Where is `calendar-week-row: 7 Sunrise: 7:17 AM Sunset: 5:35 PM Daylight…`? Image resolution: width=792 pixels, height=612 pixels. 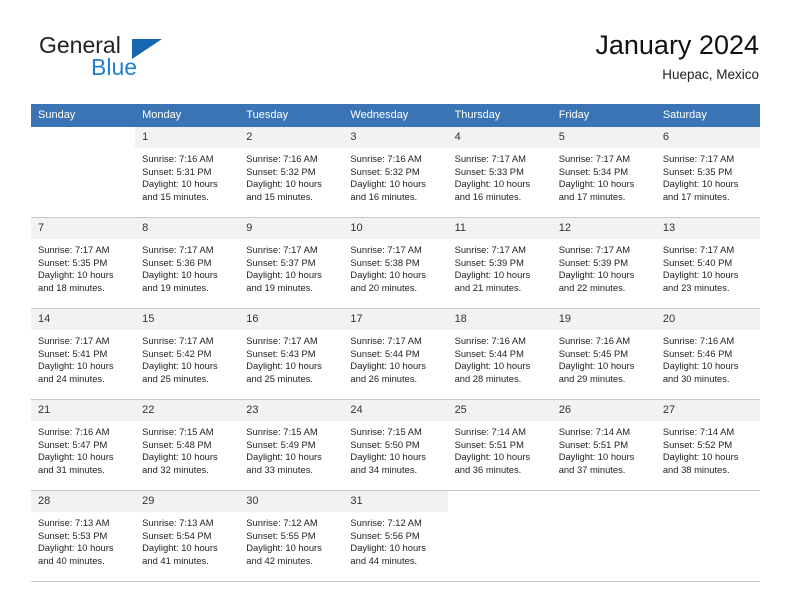
calendar-week-row: 7 Sunrise: 7:17 AM Sunset: 5:35 PM Daylight… is located at coordinates (395, 263).